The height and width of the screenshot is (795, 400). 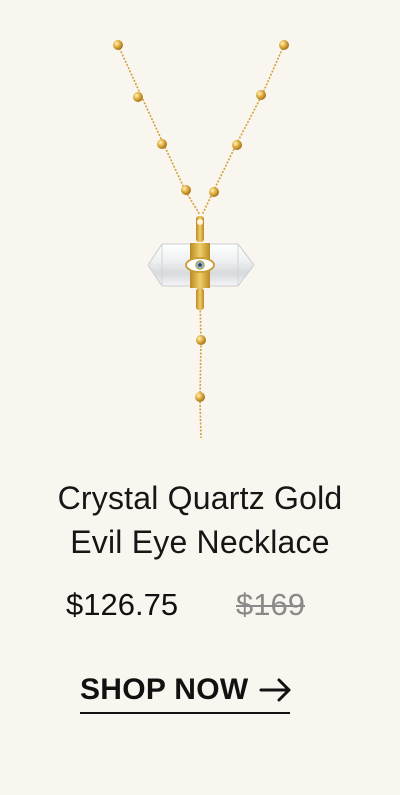 I want to click on shop-now-underline, so click(x=185, y=713).